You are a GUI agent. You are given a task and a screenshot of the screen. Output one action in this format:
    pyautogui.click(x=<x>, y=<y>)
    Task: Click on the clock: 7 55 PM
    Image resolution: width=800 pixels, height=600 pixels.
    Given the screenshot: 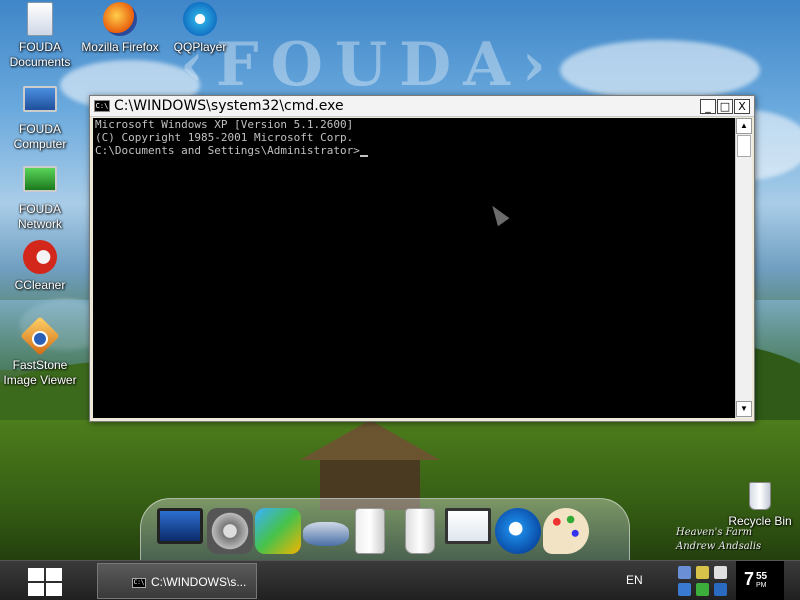 What is the action you would take?
    pyautogui.click(x=760, y=580)
    